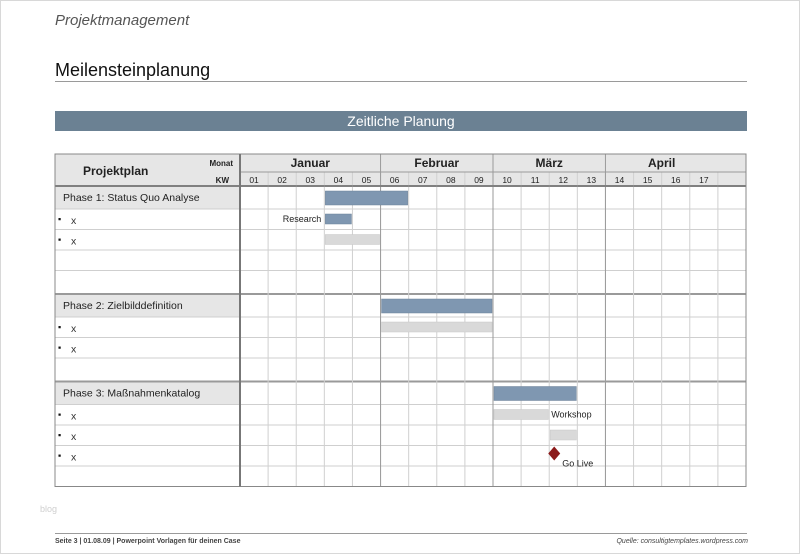 The height and width of the screenshot is (554, 800). Describe the element at coordinates (571, 415) in the screenshot. I see `task-note: Workshop` at that location.